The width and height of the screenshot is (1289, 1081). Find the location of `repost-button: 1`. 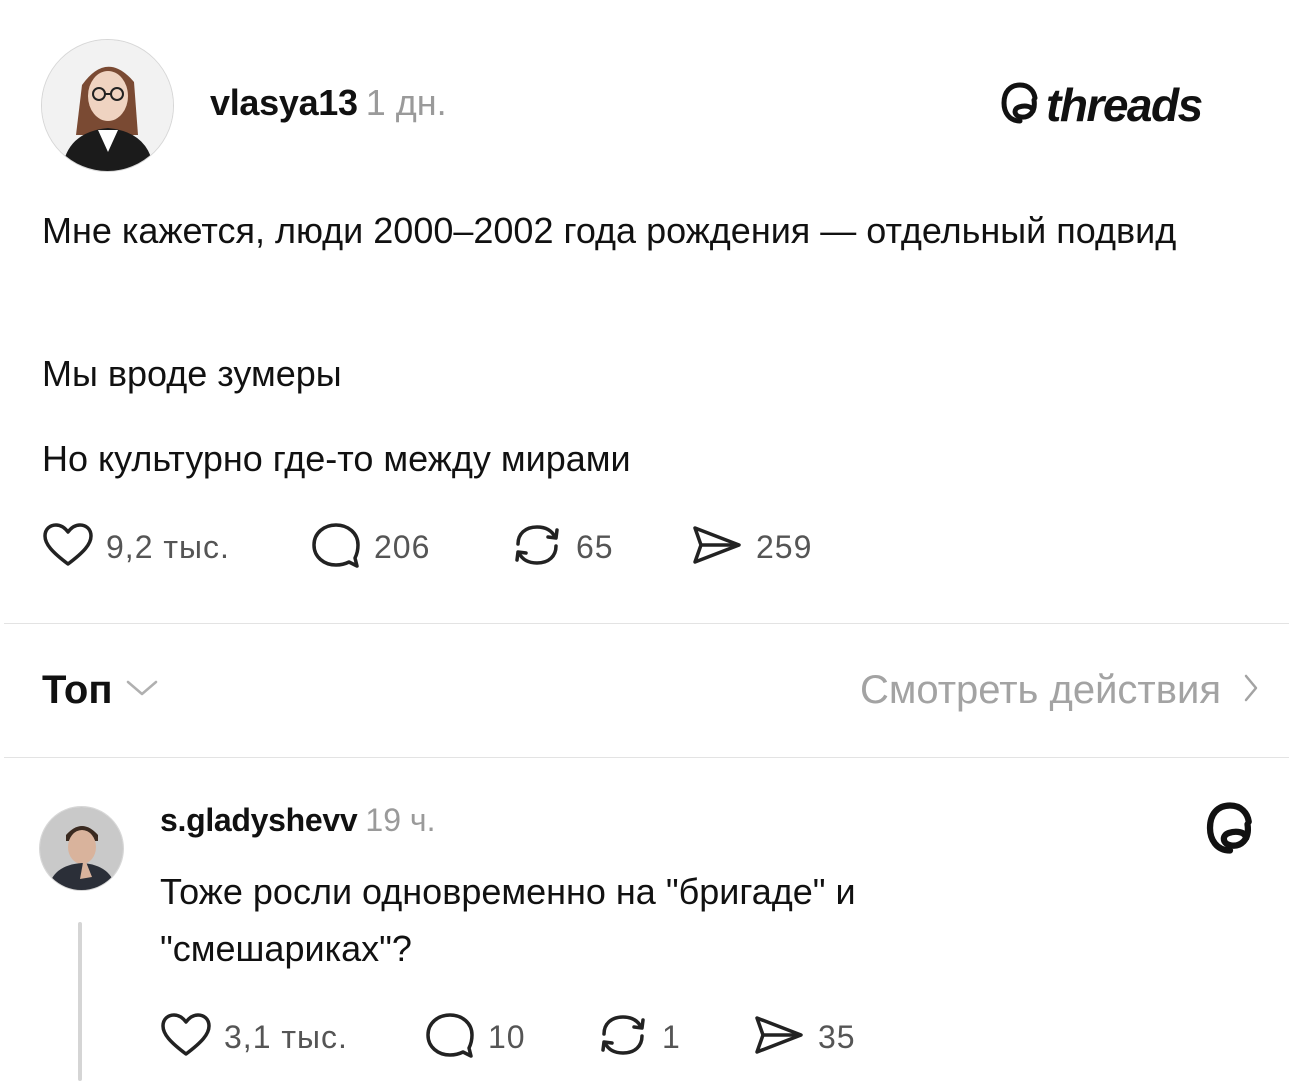

repost-button: 1 is located at coordinates (638, 1037).